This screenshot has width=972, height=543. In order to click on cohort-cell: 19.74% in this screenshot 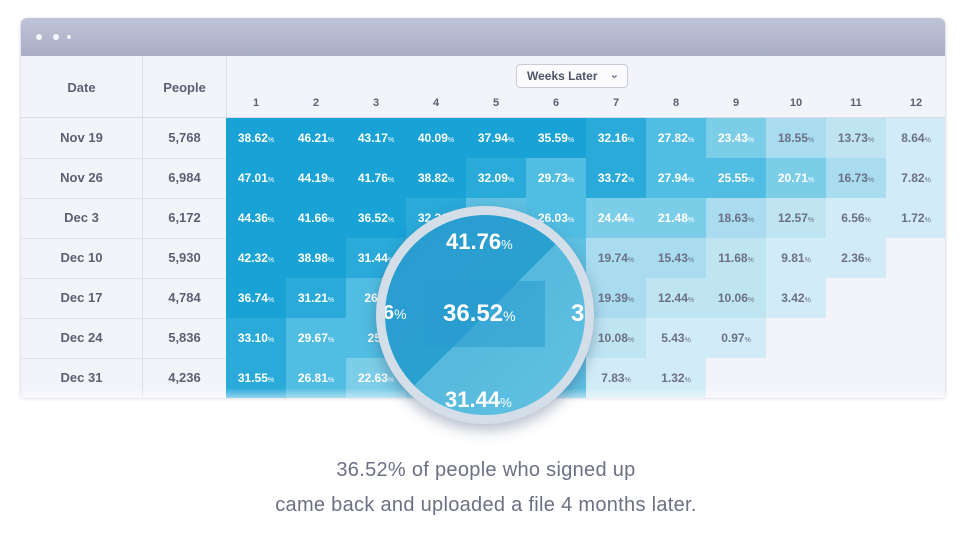, I will do `click(616, 258)`.